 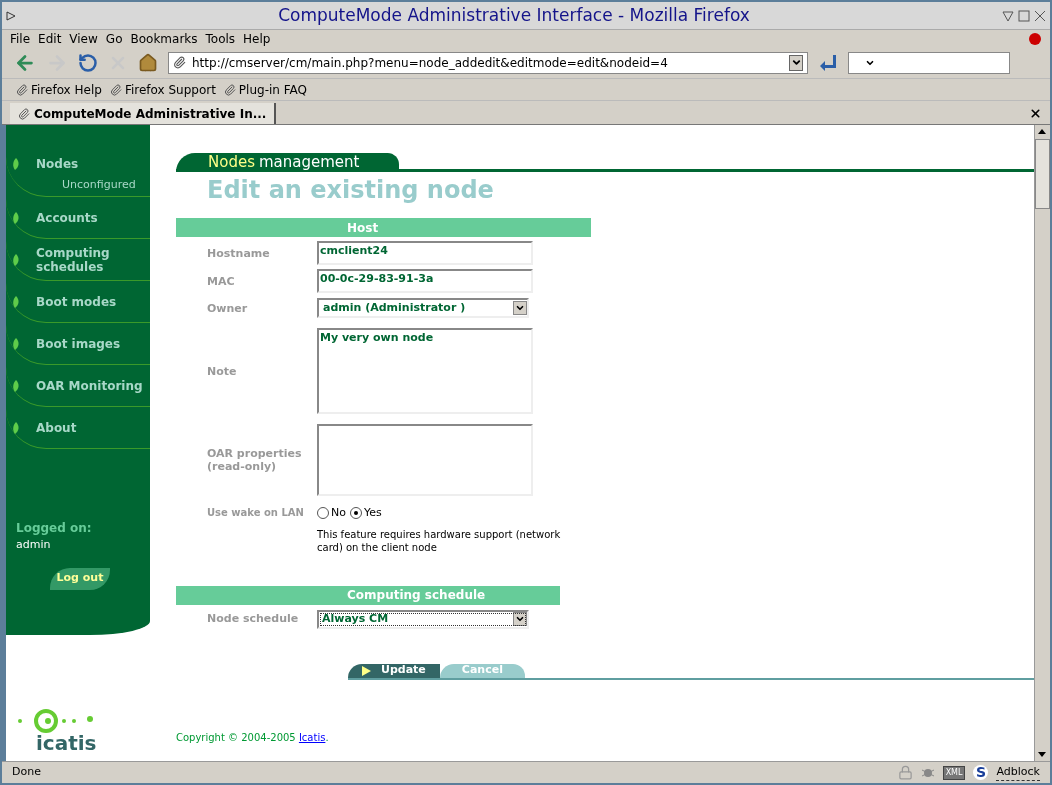 I want to click on field-label: Use wake on LAN, so click(x=255, y=513).